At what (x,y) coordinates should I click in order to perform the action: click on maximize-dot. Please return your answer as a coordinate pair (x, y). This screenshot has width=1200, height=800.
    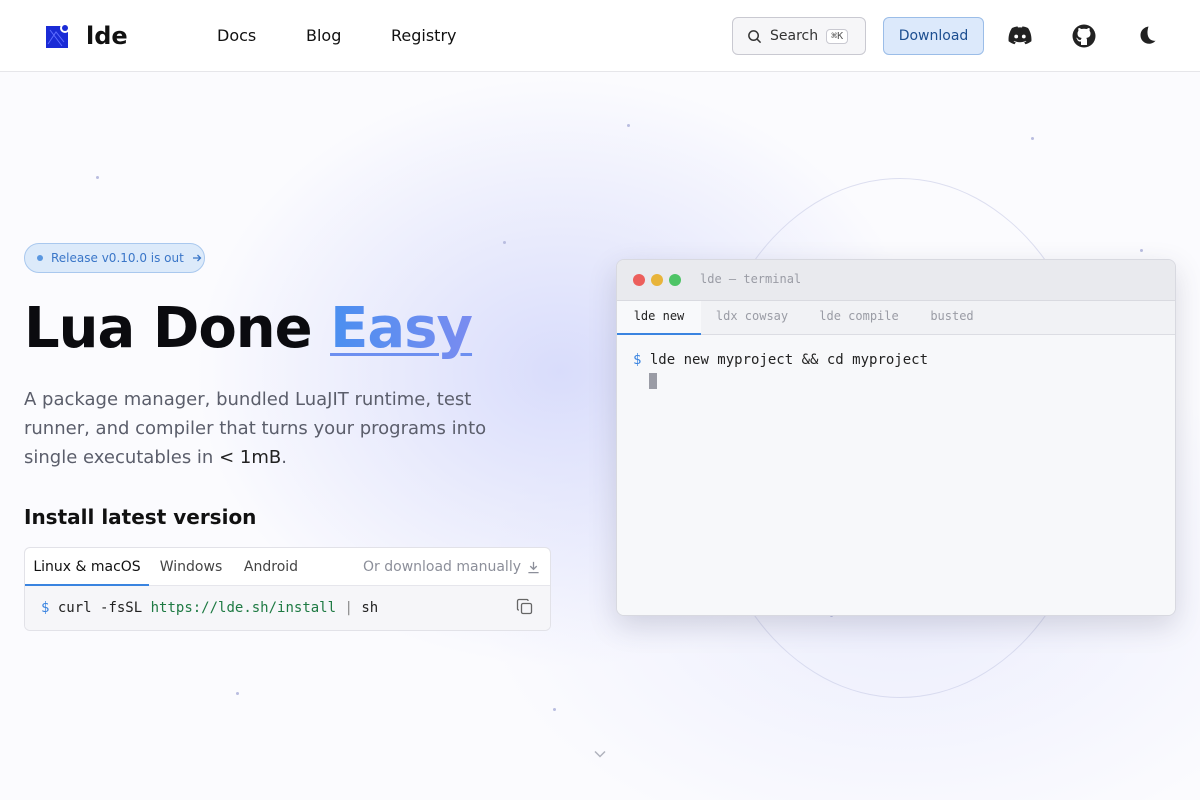
    Looking at the image, I should click on (675, 280).